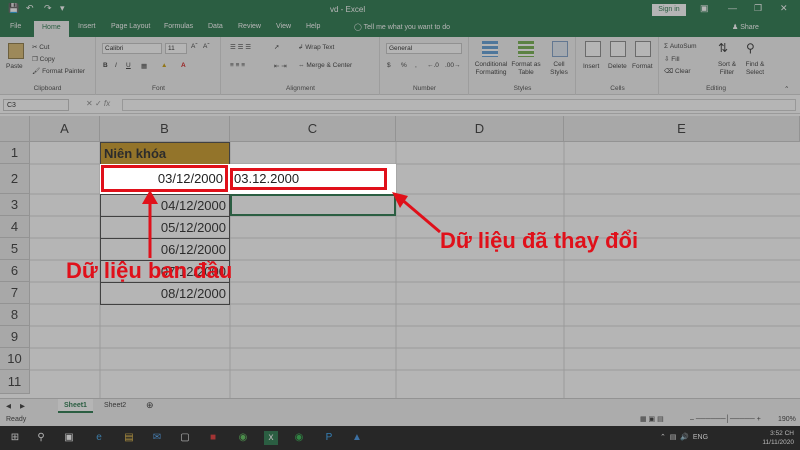 The image size is (800, 450). What do you see at coordinates (291, 224) in the screenshot?
I see `annotation-arrows` at bounding box center [291, 224].